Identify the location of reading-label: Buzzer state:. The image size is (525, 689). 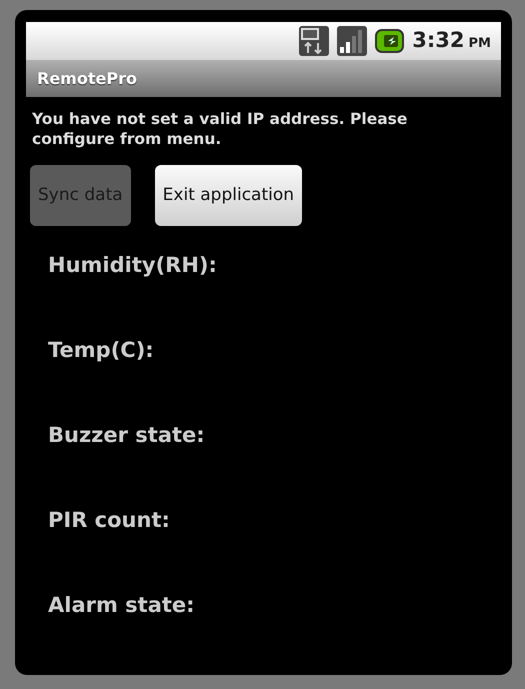
(126, 435).